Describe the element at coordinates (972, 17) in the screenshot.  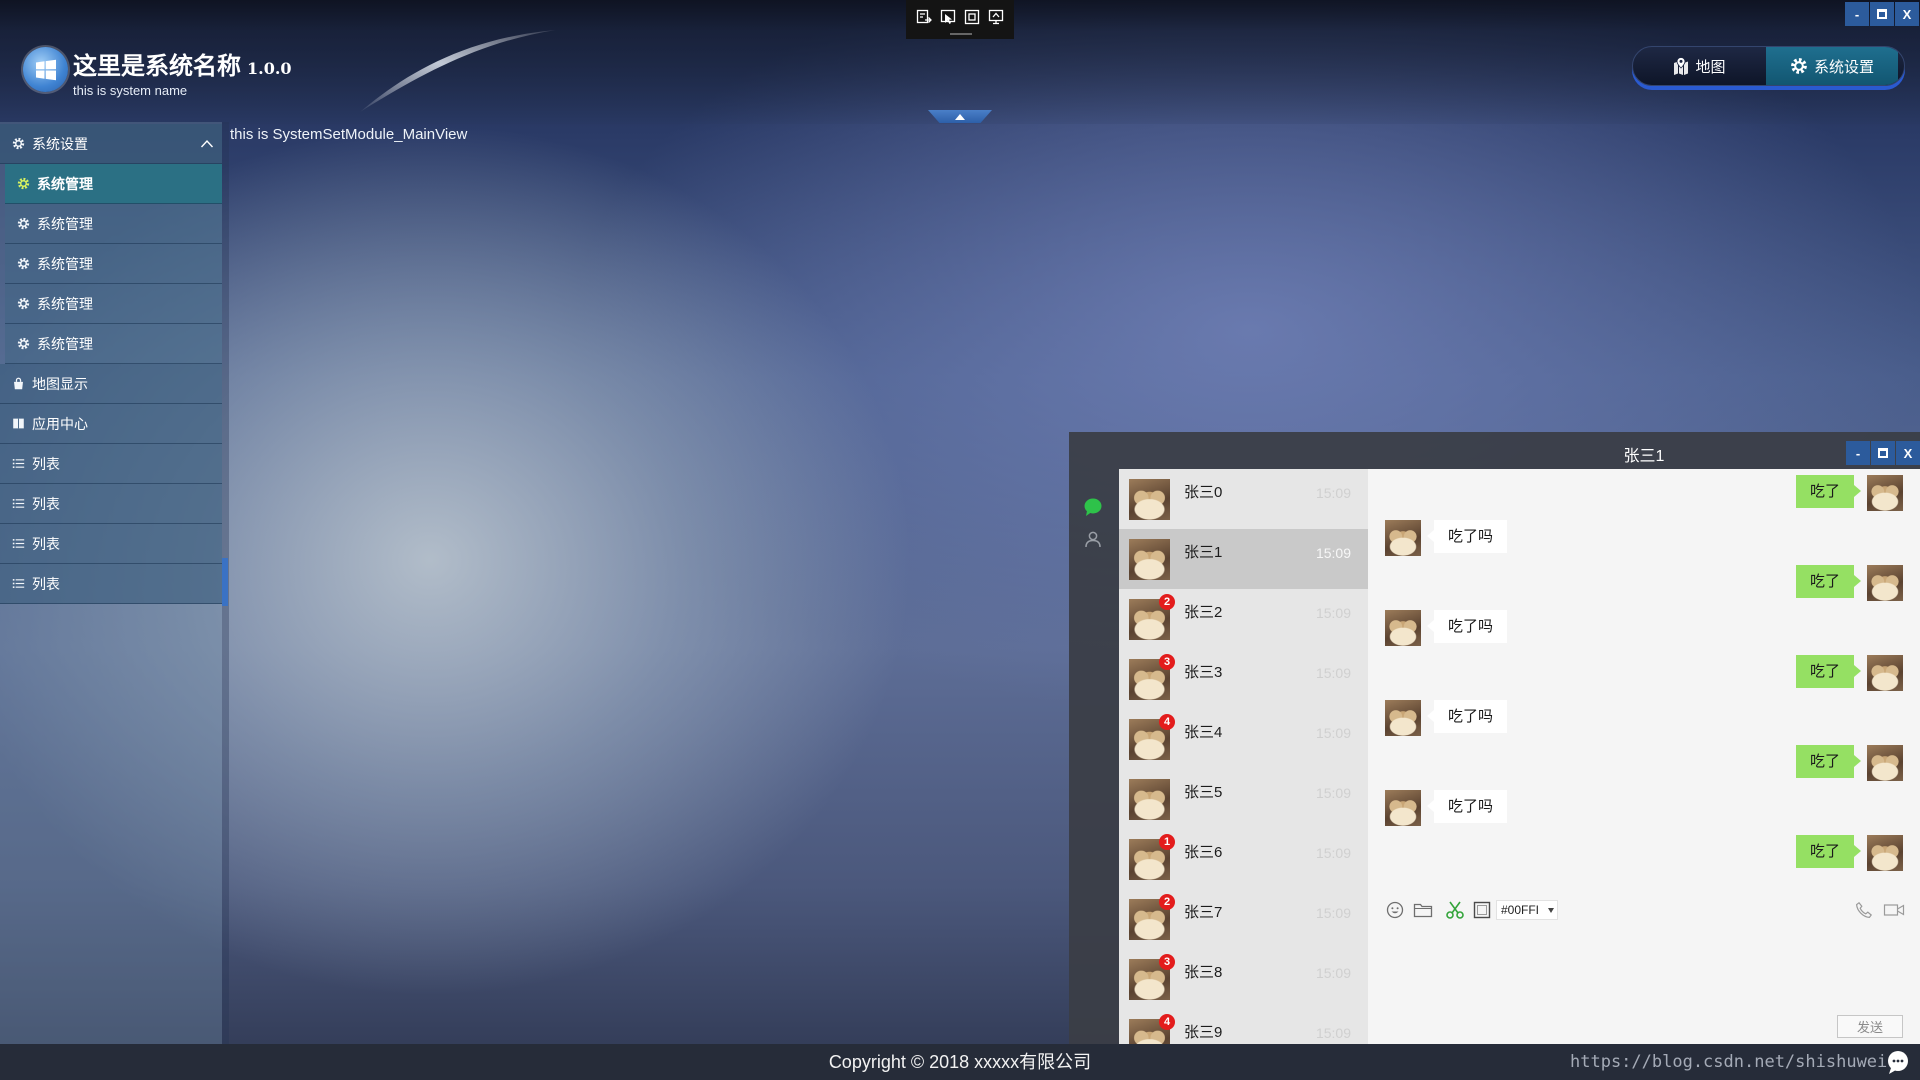
I see `fullscreen-icon` at that location.